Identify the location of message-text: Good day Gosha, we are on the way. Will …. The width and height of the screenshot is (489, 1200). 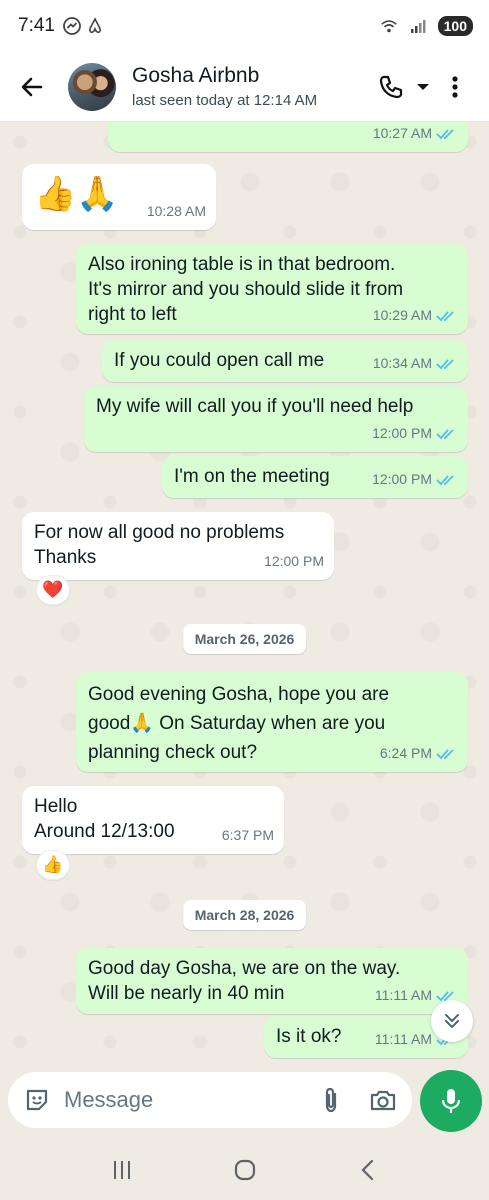
(244, 981).